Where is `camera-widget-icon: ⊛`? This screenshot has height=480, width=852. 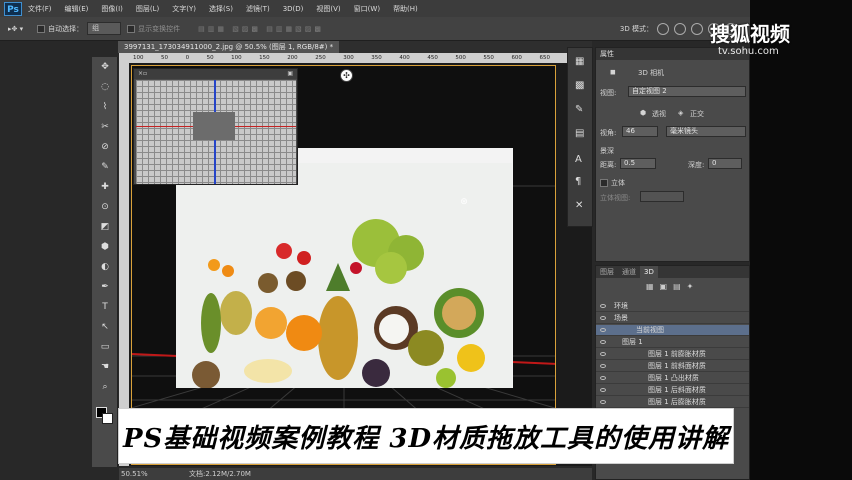 camera-widget-icon: ⊛ is located at coordinates (464, 203).